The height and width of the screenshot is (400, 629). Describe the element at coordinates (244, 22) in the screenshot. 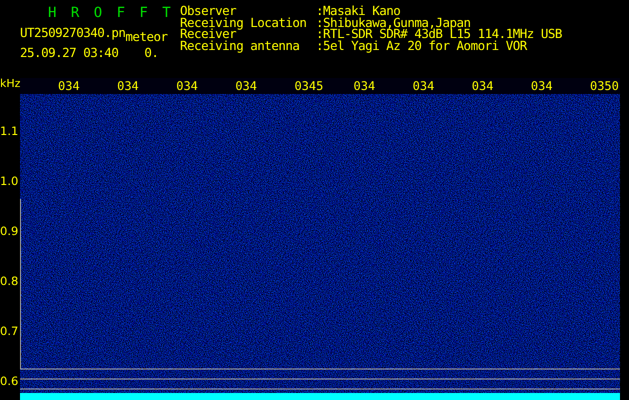

I see `info-label: Receiving Location` at that location.